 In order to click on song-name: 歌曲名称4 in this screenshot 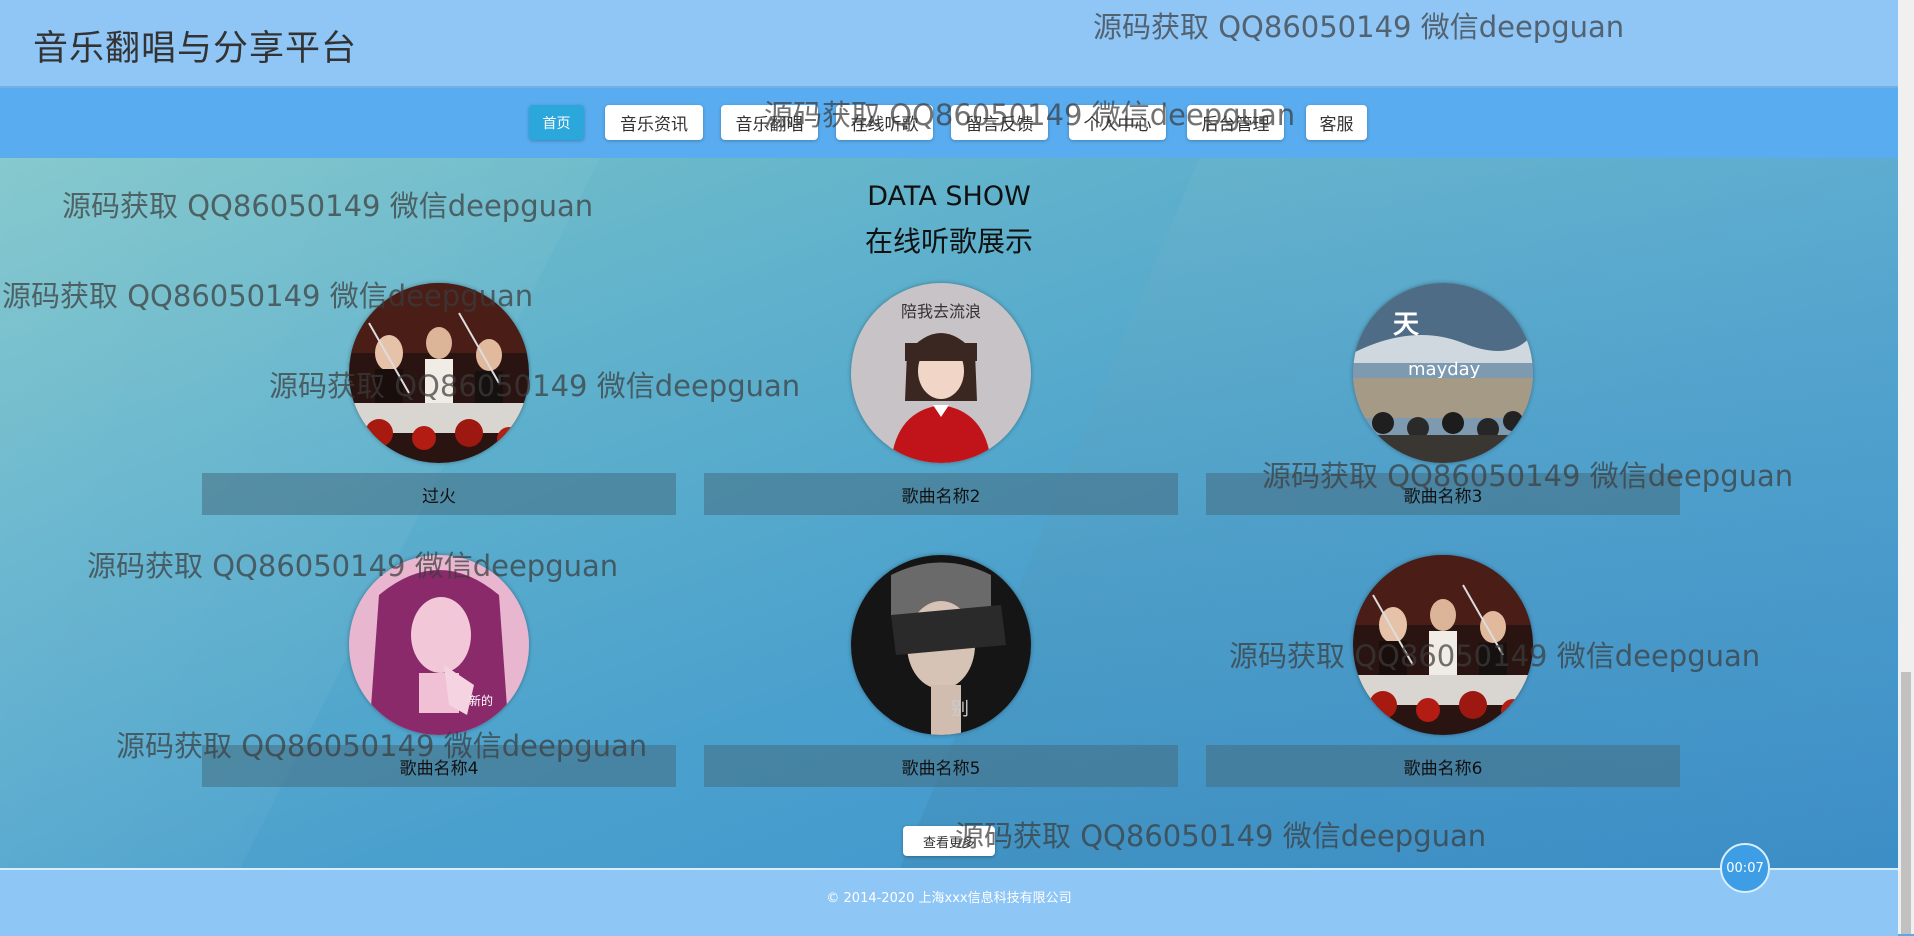, I will do `click(439, 766)`.